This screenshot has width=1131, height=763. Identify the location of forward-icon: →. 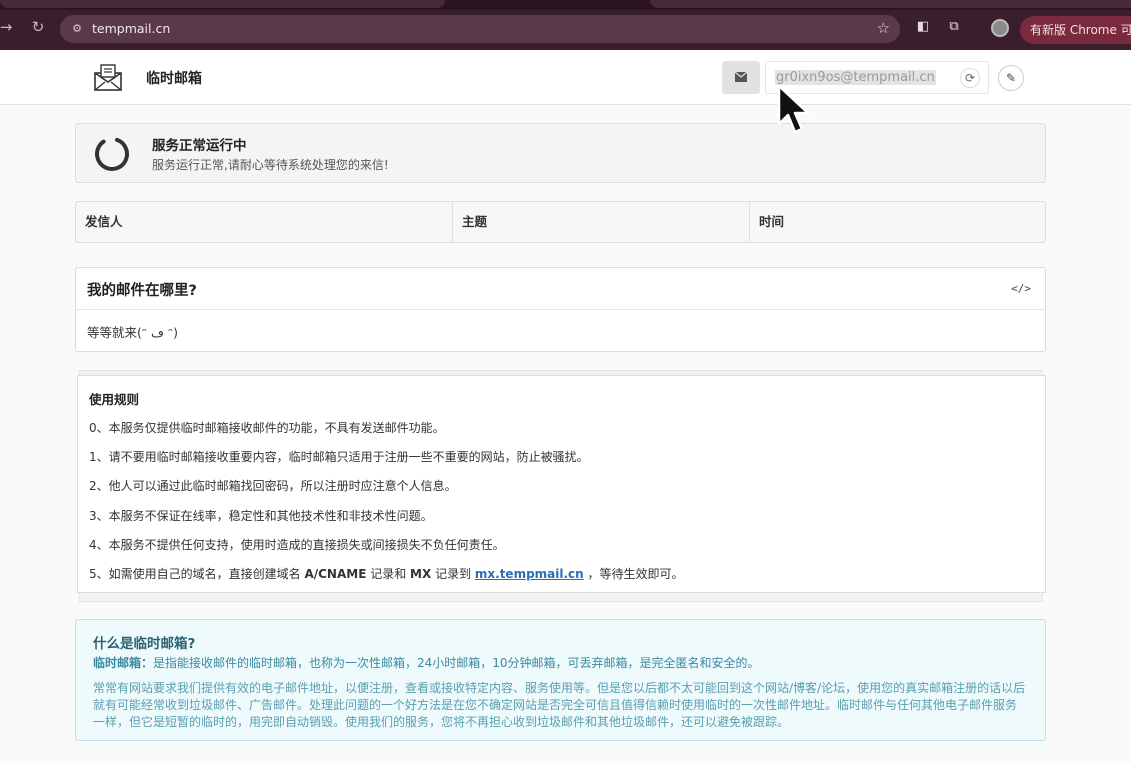
(8, 27).